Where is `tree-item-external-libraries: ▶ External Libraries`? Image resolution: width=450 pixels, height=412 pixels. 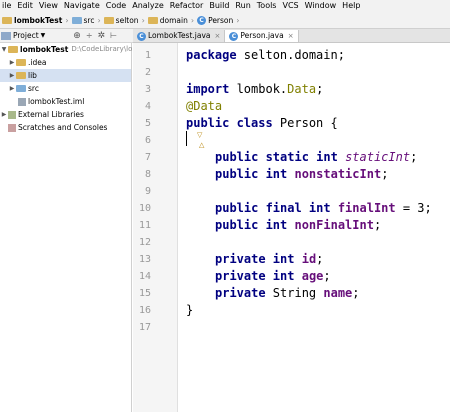 tree-item-external-libraries: ▶ External Libraries is located at coordinates (42, 114).